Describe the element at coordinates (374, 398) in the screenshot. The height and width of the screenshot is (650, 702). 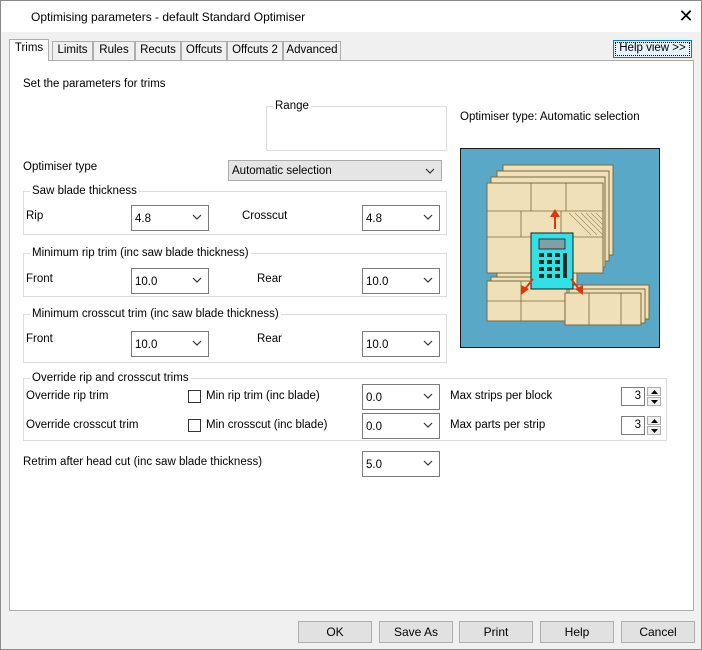
I see `override-rip-value: 0.0` at that location.